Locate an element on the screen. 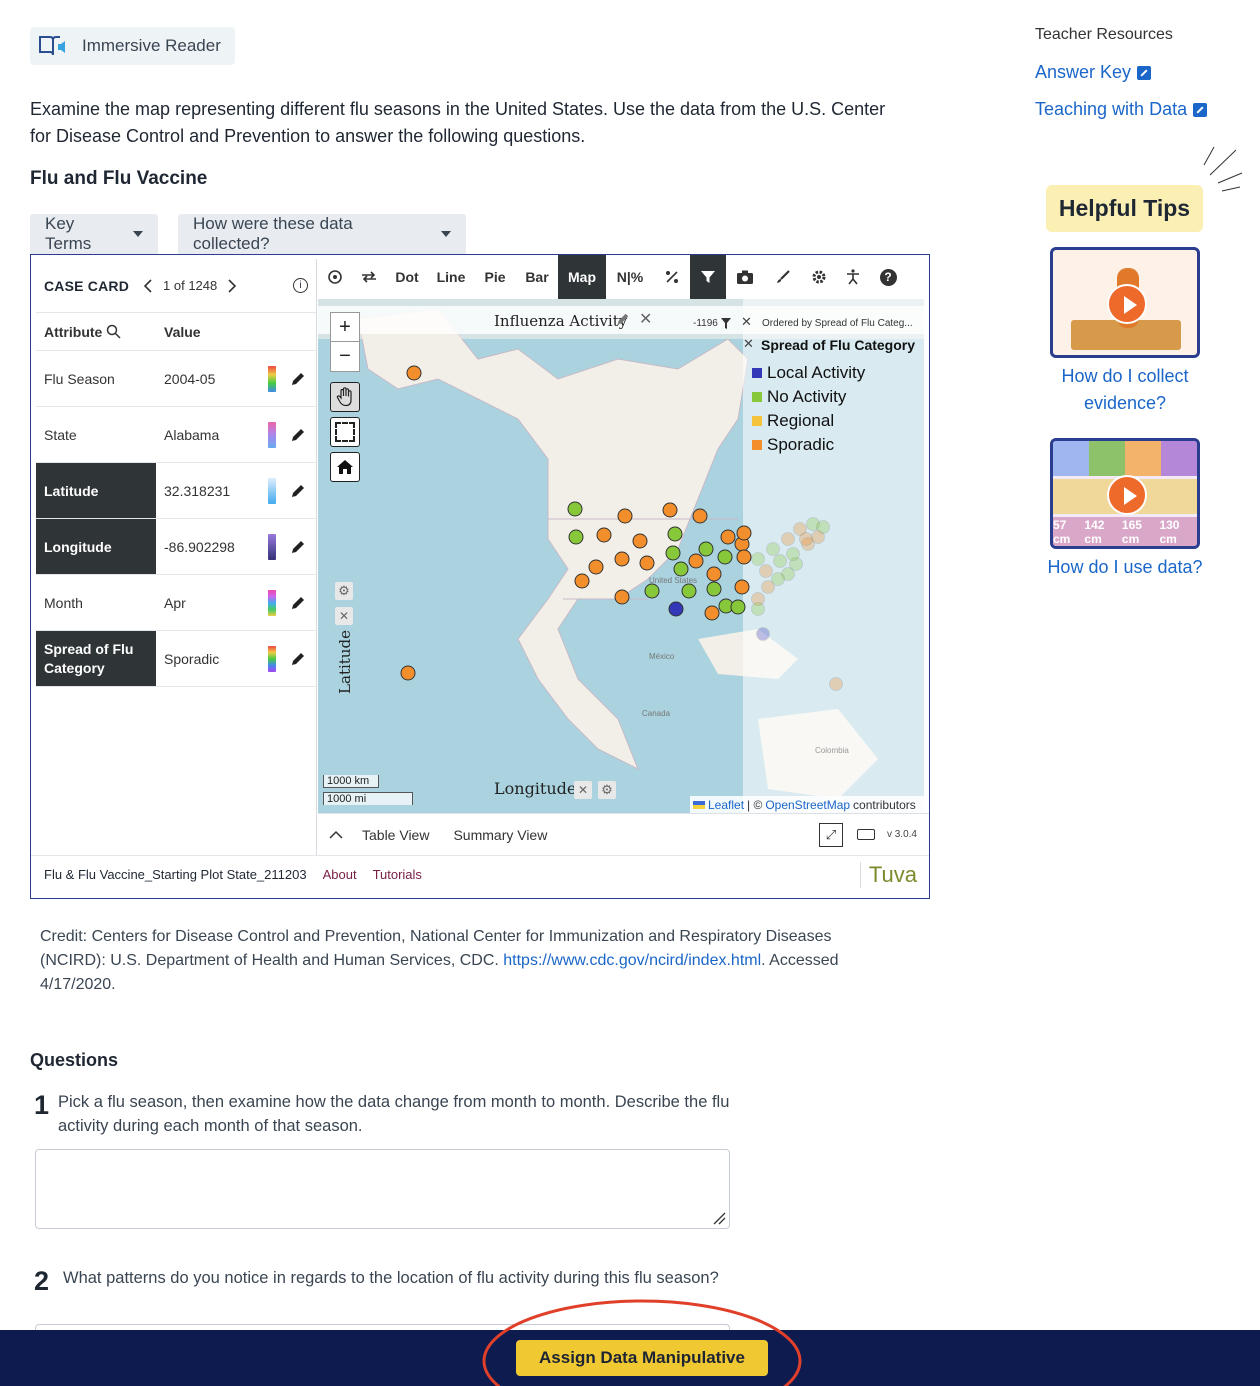 The image size is (1260, 1386). n-percent-button: N|% is located at coordinates (630, 277).